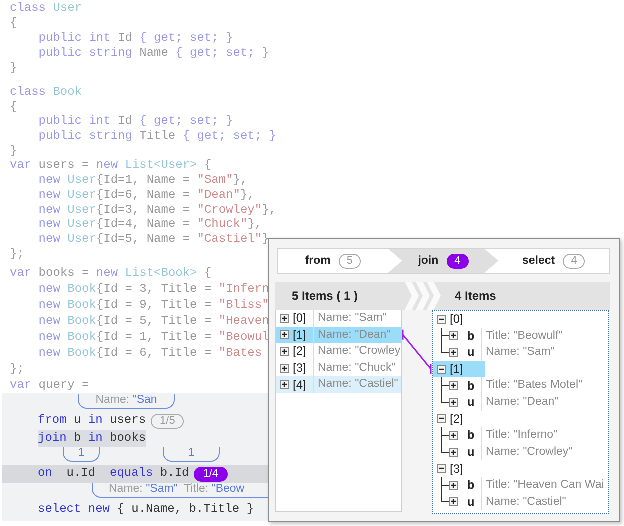 This screenshot has height=526, width=624. I want to click on code-line: from u in users, so click(92, 421).